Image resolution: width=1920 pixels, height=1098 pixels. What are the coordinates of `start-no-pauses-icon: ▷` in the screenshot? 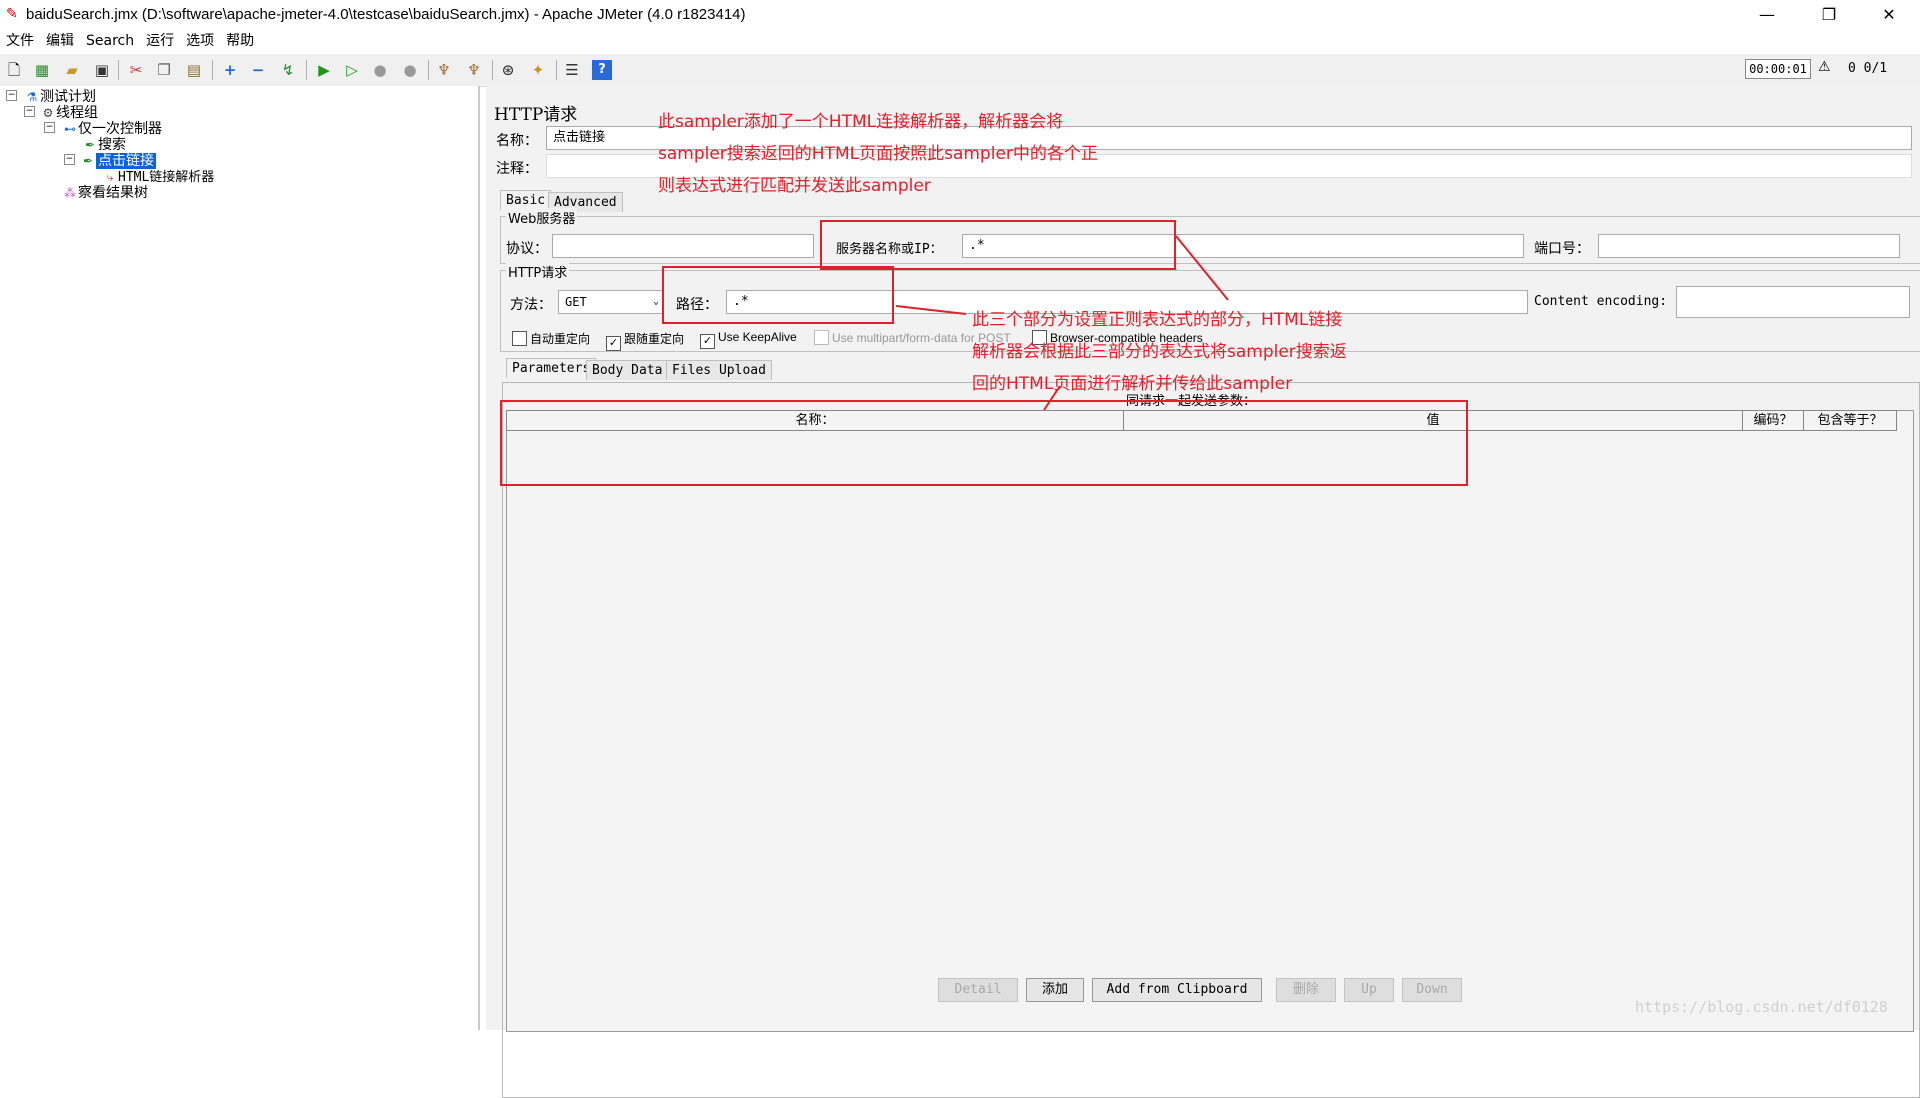 It's located at (352, 70).